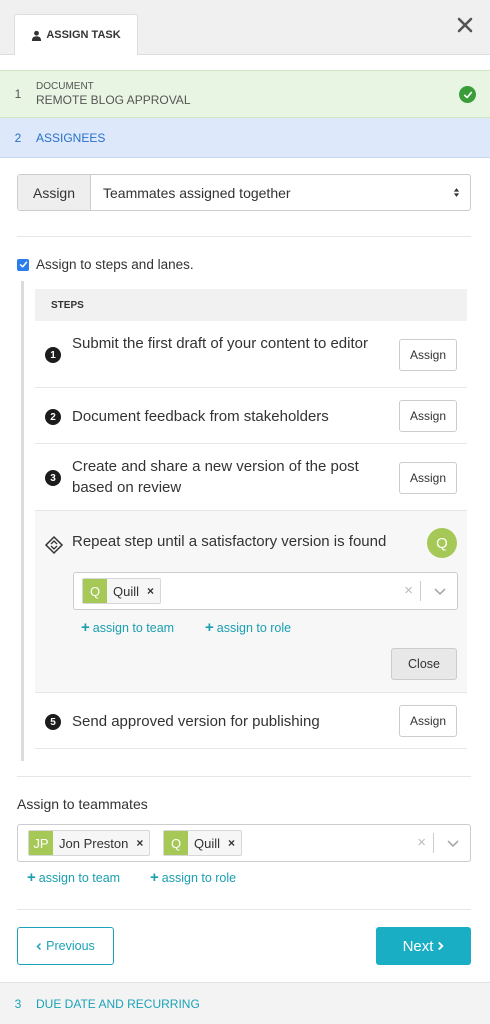 The height and width of the screenshot is (1024, 490). I want to click on checkbox, so click(23, 264).